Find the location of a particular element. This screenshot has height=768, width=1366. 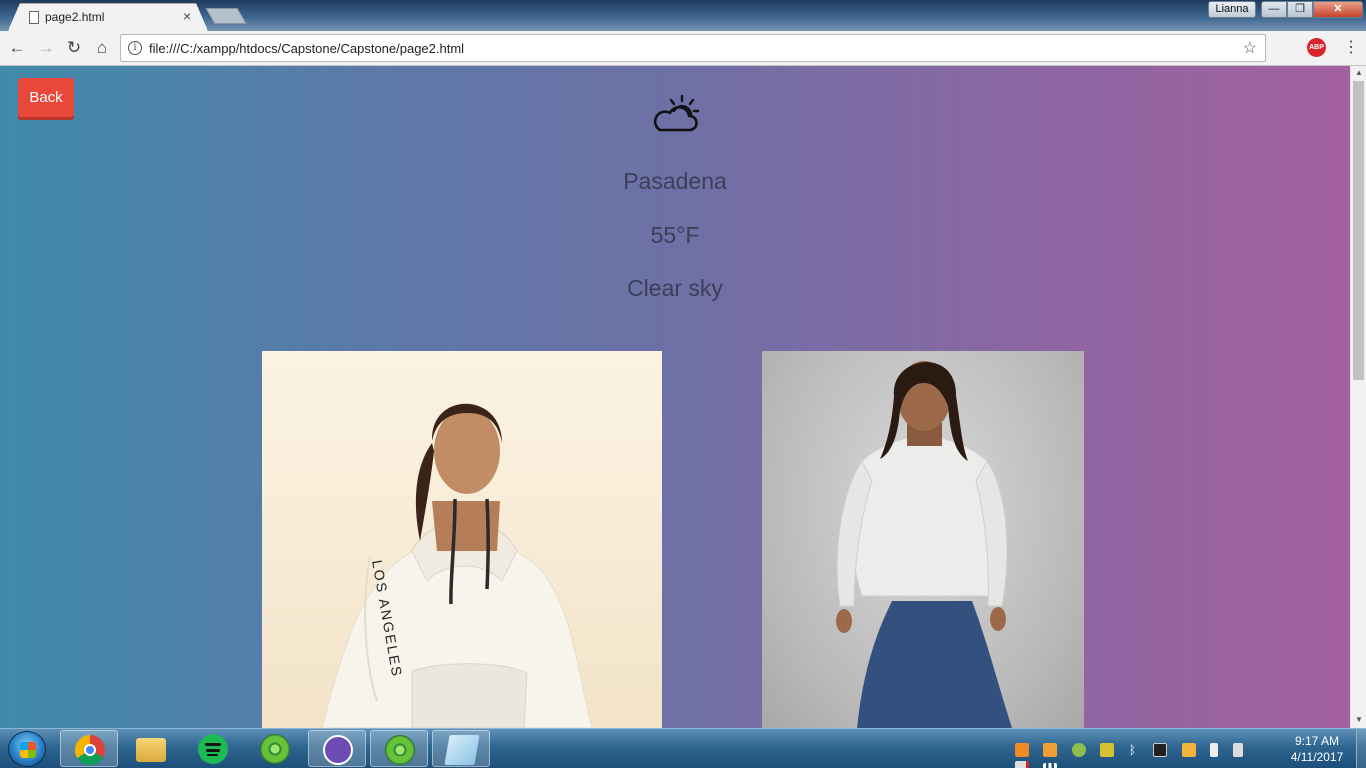

tab-page2: page2.html × is located at coordinates (108, 17).